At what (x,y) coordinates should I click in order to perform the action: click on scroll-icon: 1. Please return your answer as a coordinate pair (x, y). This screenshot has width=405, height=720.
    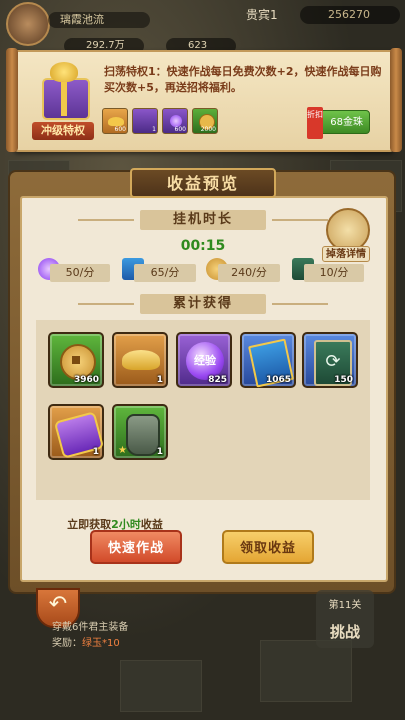
    Looking at the image, I should click on (145, 121).